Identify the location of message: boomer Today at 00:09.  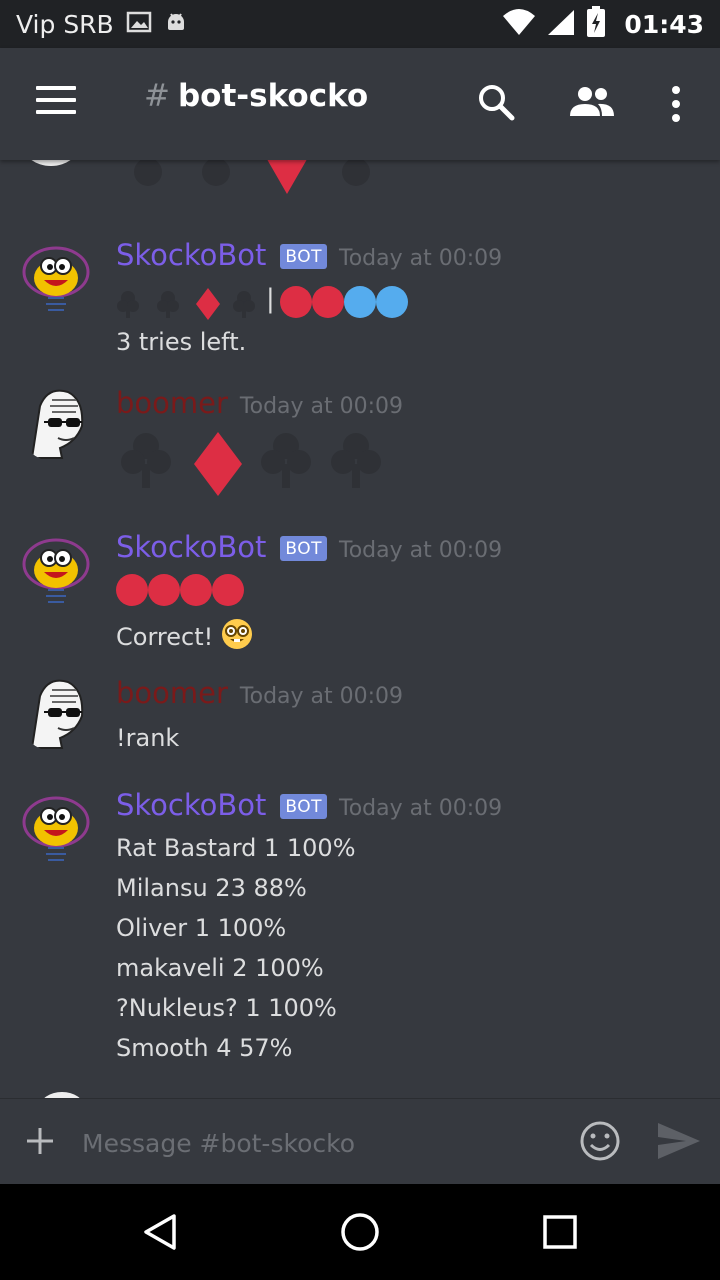
(360, 446).